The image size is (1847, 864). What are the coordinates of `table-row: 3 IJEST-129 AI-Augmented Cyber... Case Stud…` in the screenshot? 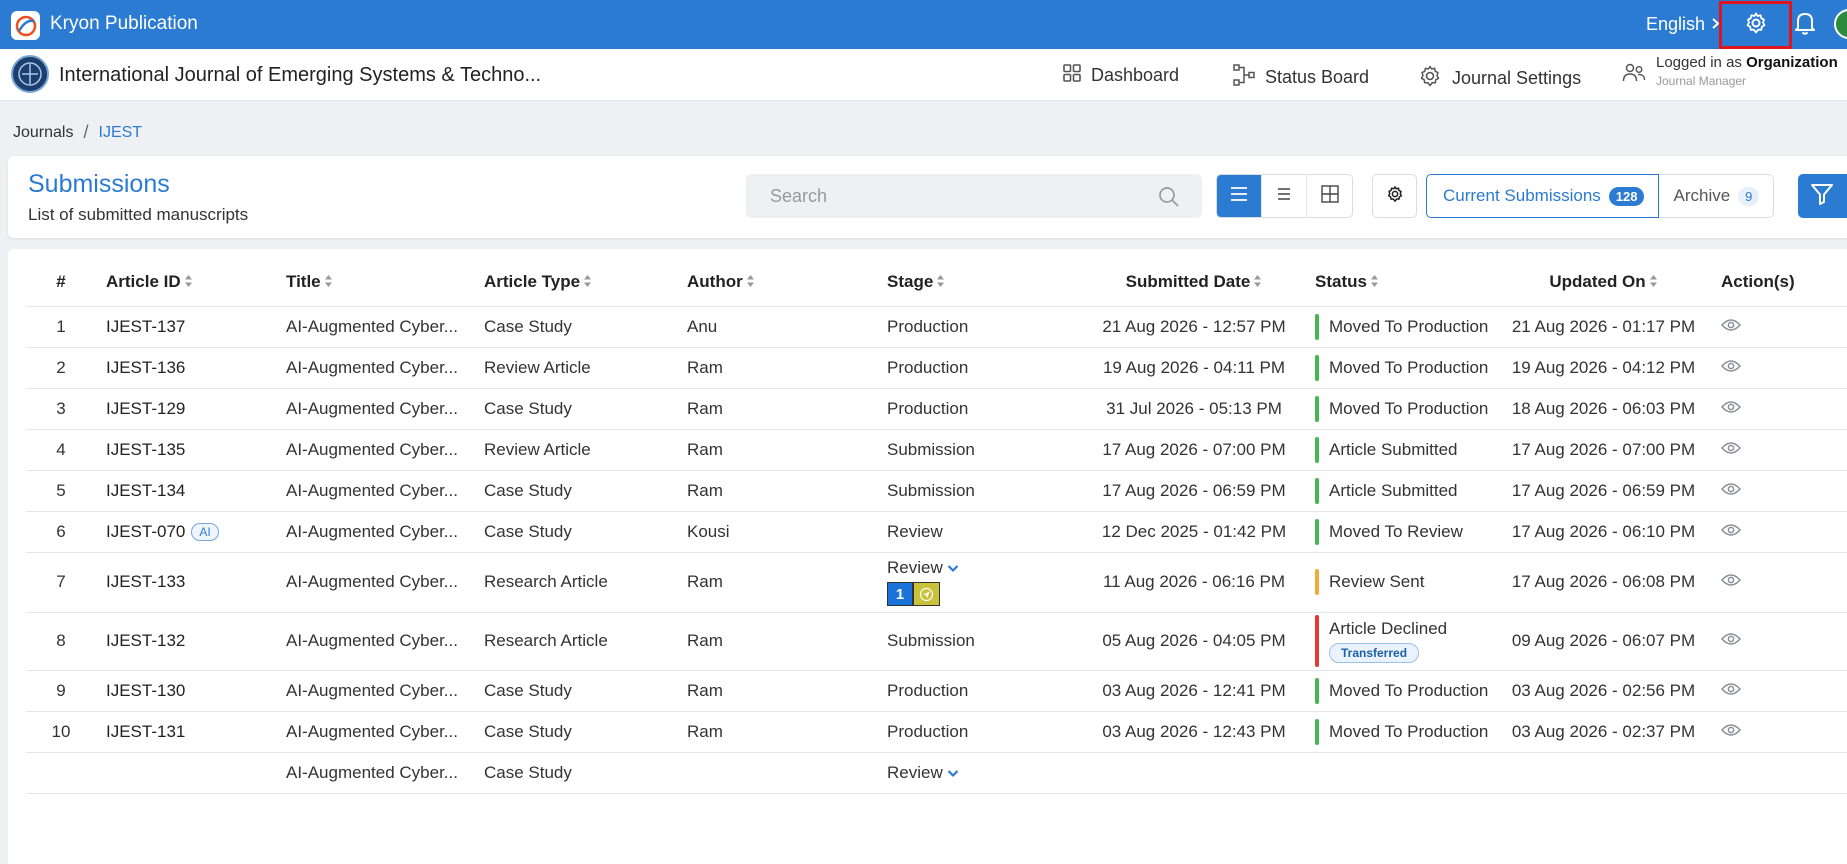 It's located at (936, 409).